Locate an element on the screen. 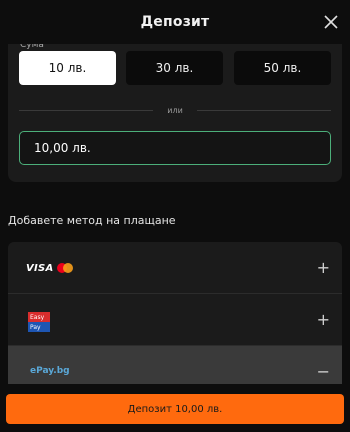  payment-method-easypay: Easy Pay + is located at coordinates (175, 320).